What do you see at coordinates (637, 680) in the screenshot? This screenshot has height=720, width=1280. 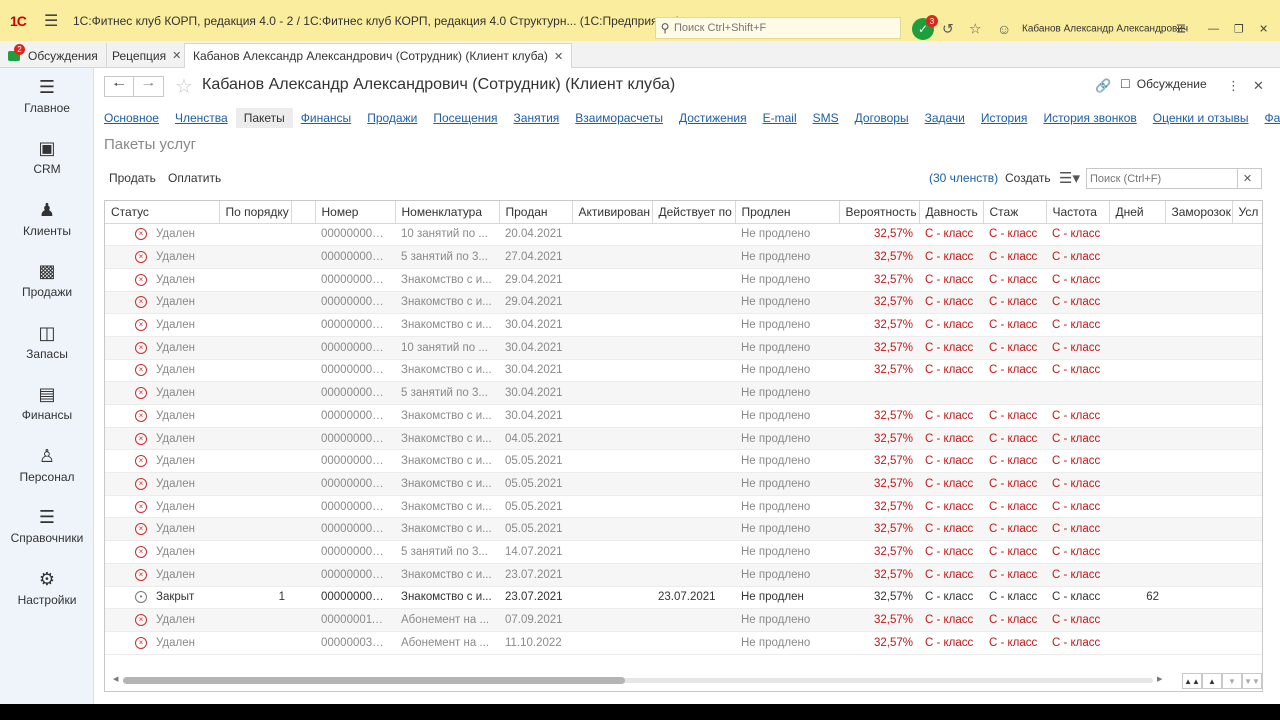 I see `horizontal-scrollbar: ◀ ▶` at bounding box center [637, 680].